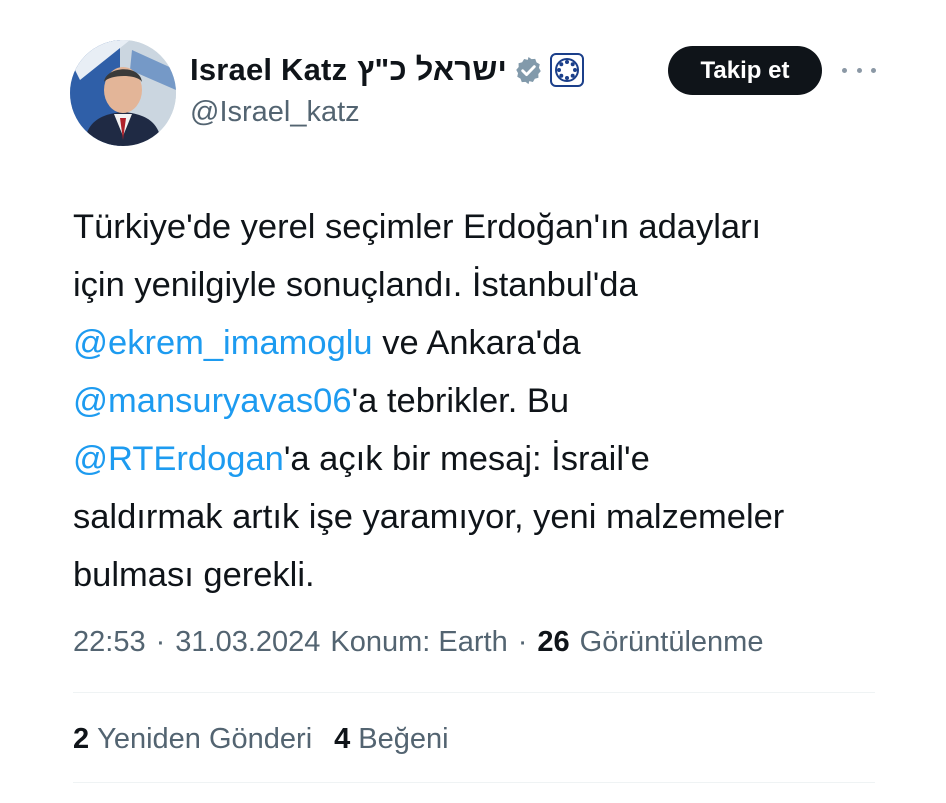  I want to click on tweet-date: 31.03.2024, so click(247, 642).